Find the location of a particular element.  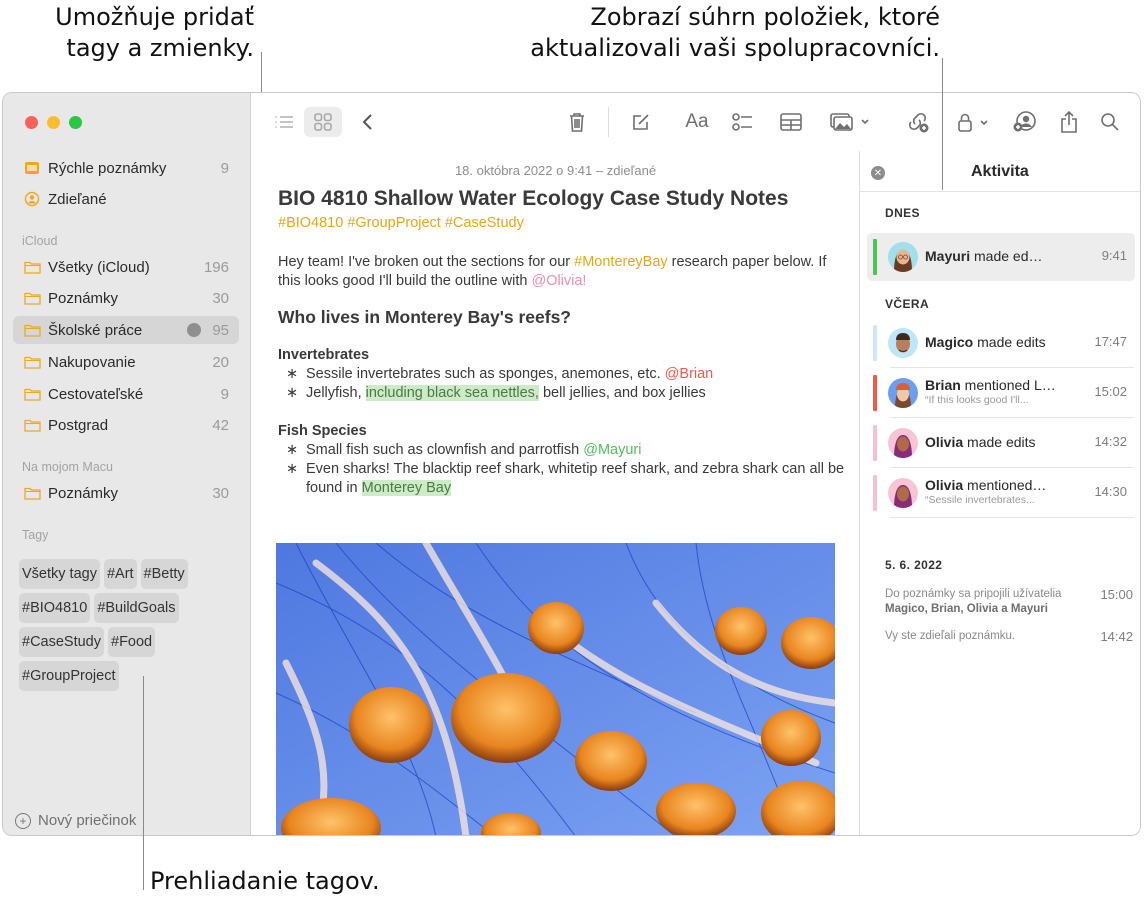

tag-chip: #BuildGoals is located at coordinates (136, 608).